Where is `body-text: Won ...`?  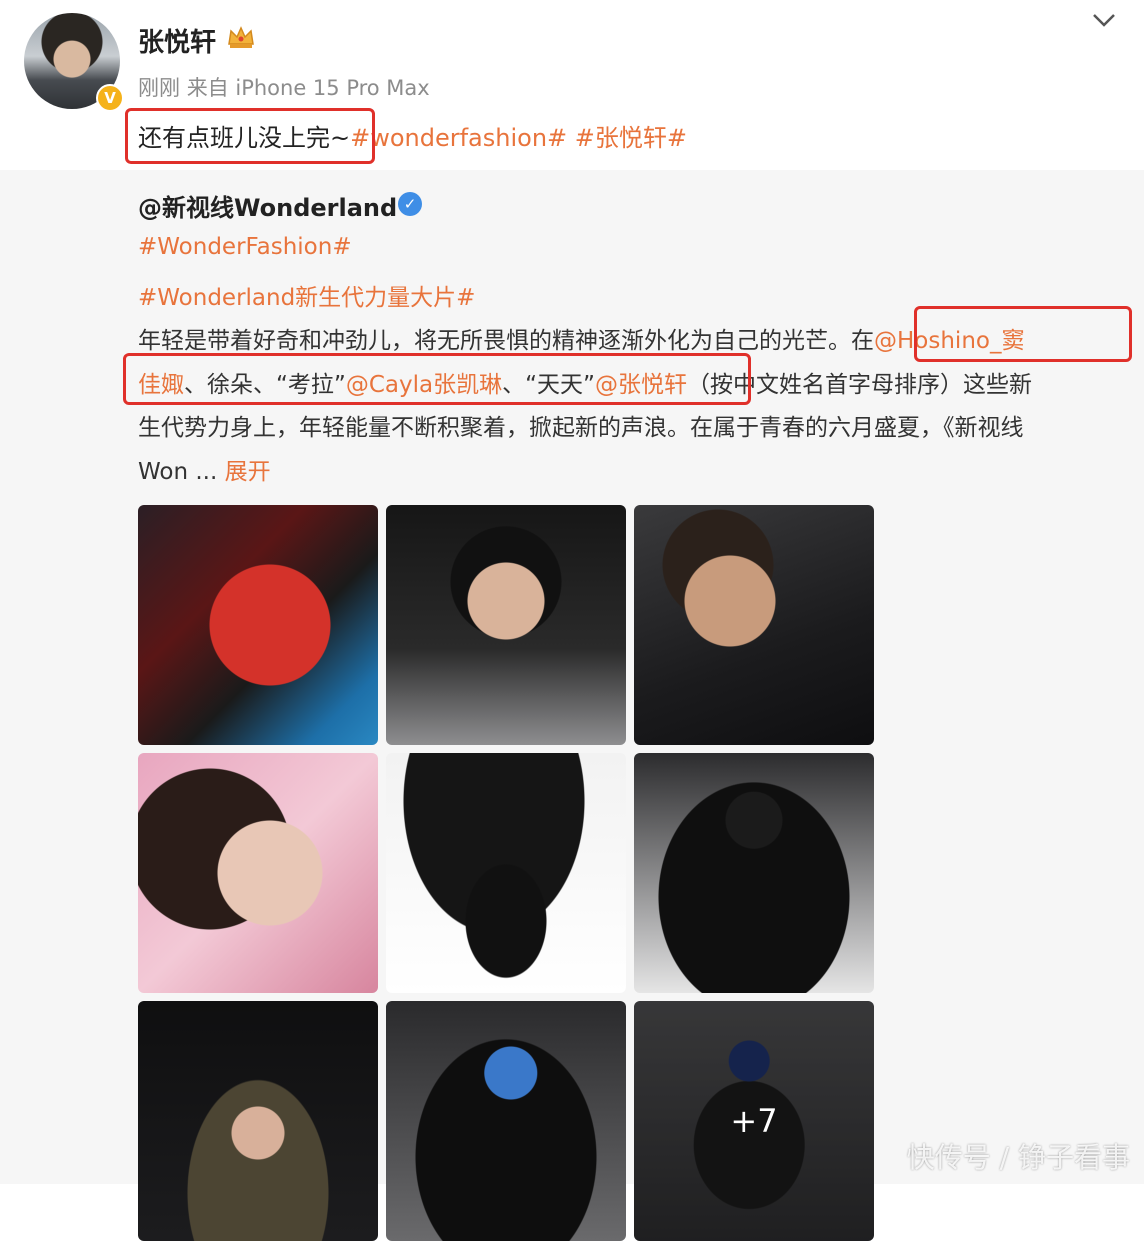
body-text: Won ... is located at coordinates (178, 472).